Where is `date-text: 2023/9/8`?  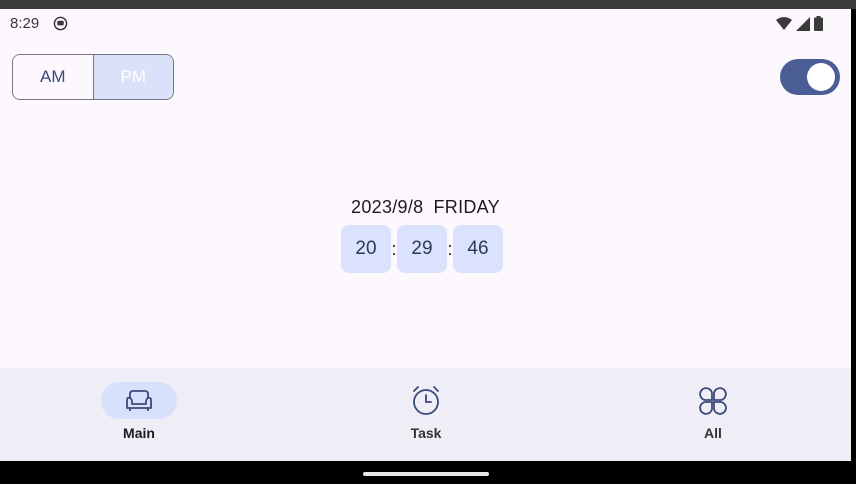
date-text: 2023/9/8 is located at coordinates (387, 207).